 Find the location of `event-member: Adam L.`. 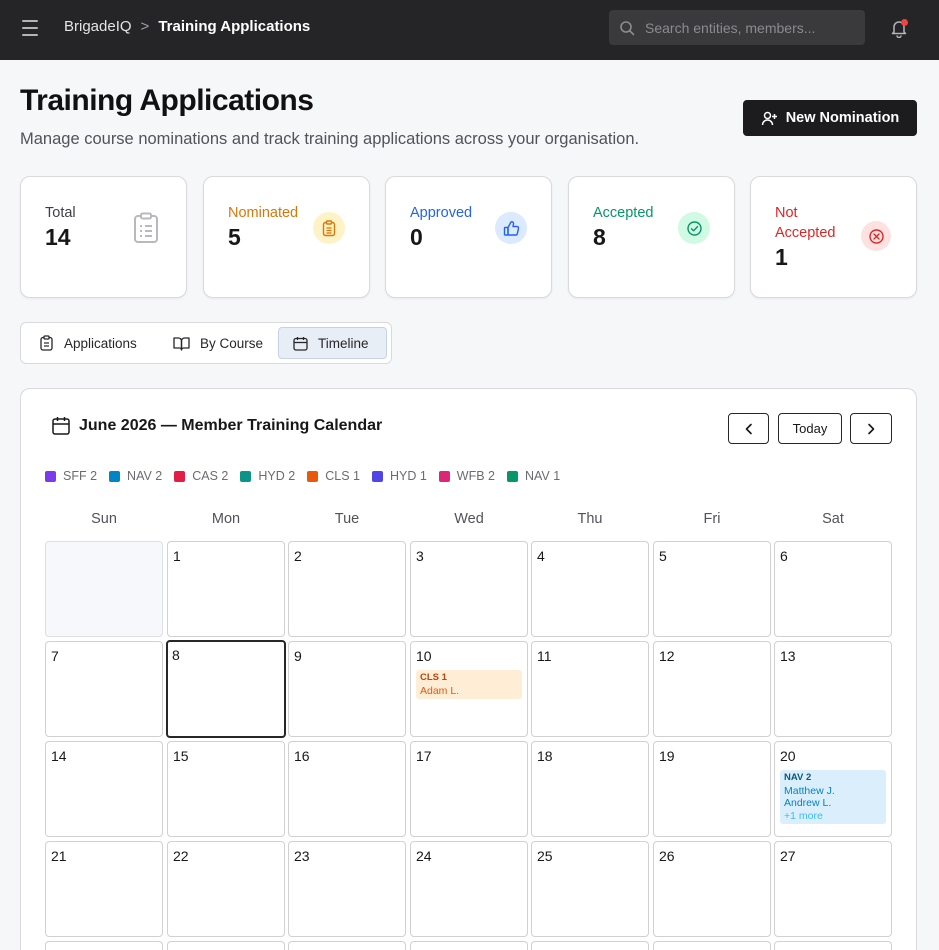

event-member: Adam L. is located at coordinates (440, 690).